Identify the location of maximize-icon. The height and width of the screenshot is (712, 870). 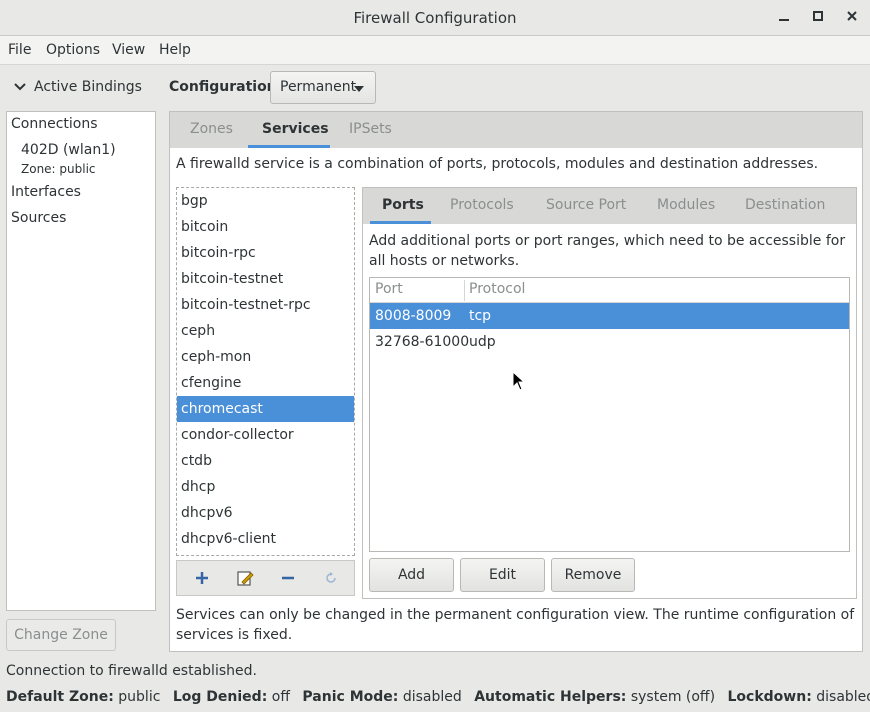
(818, 16).